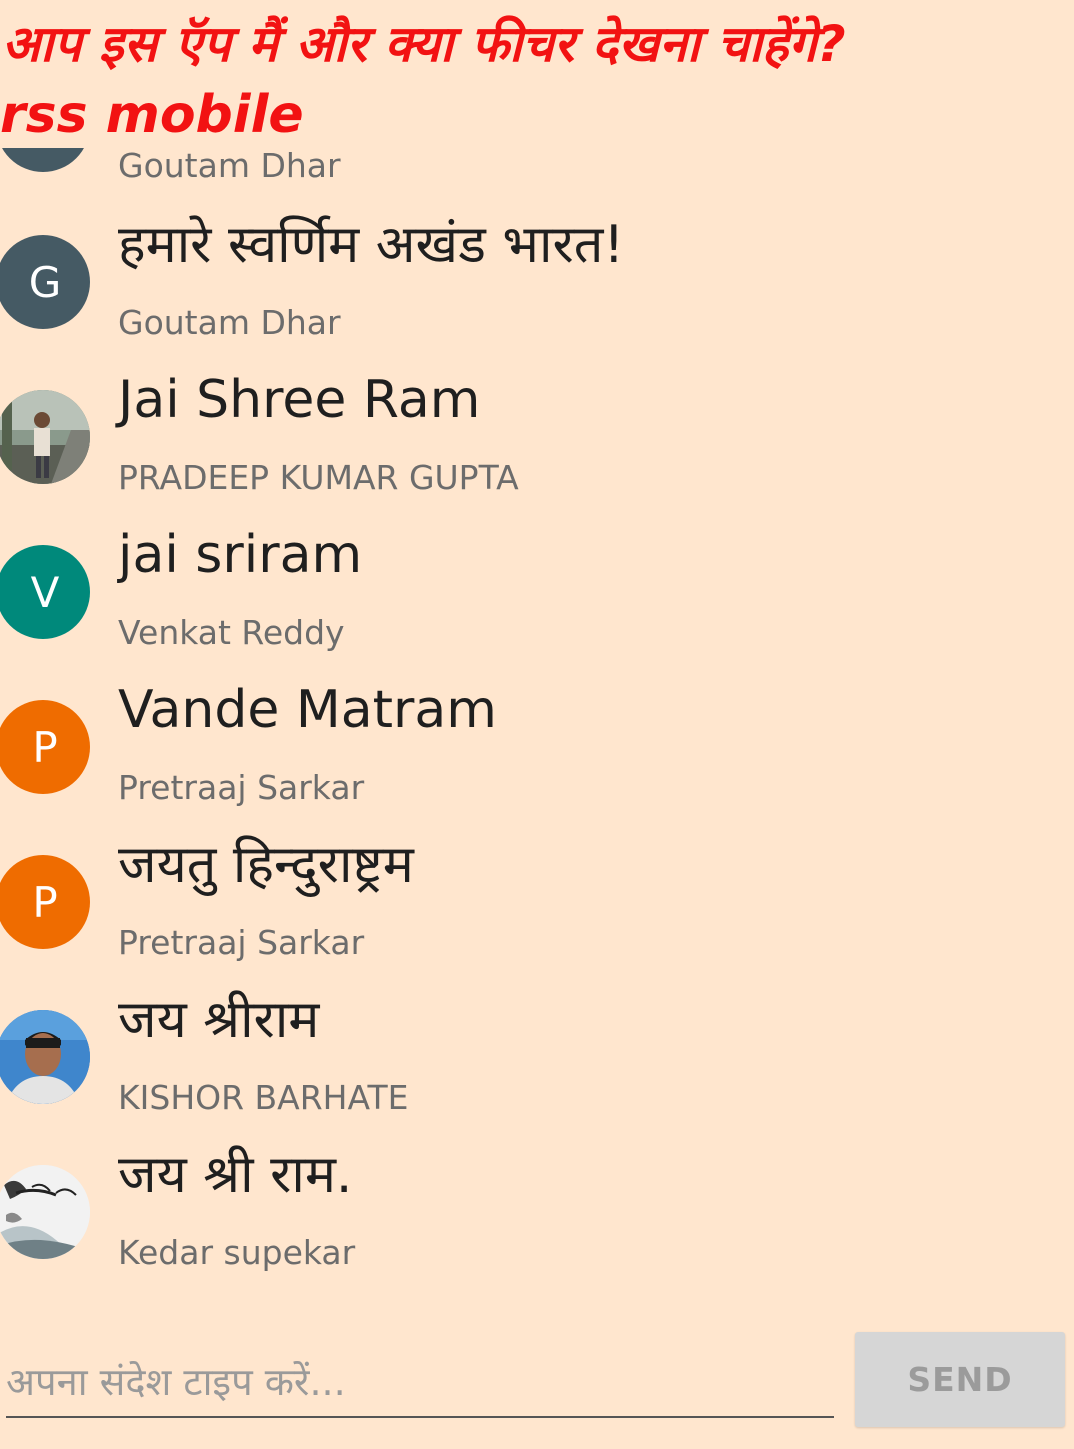  I want to click on message-author: KISHOR BARHATE, so click(263, 1097).